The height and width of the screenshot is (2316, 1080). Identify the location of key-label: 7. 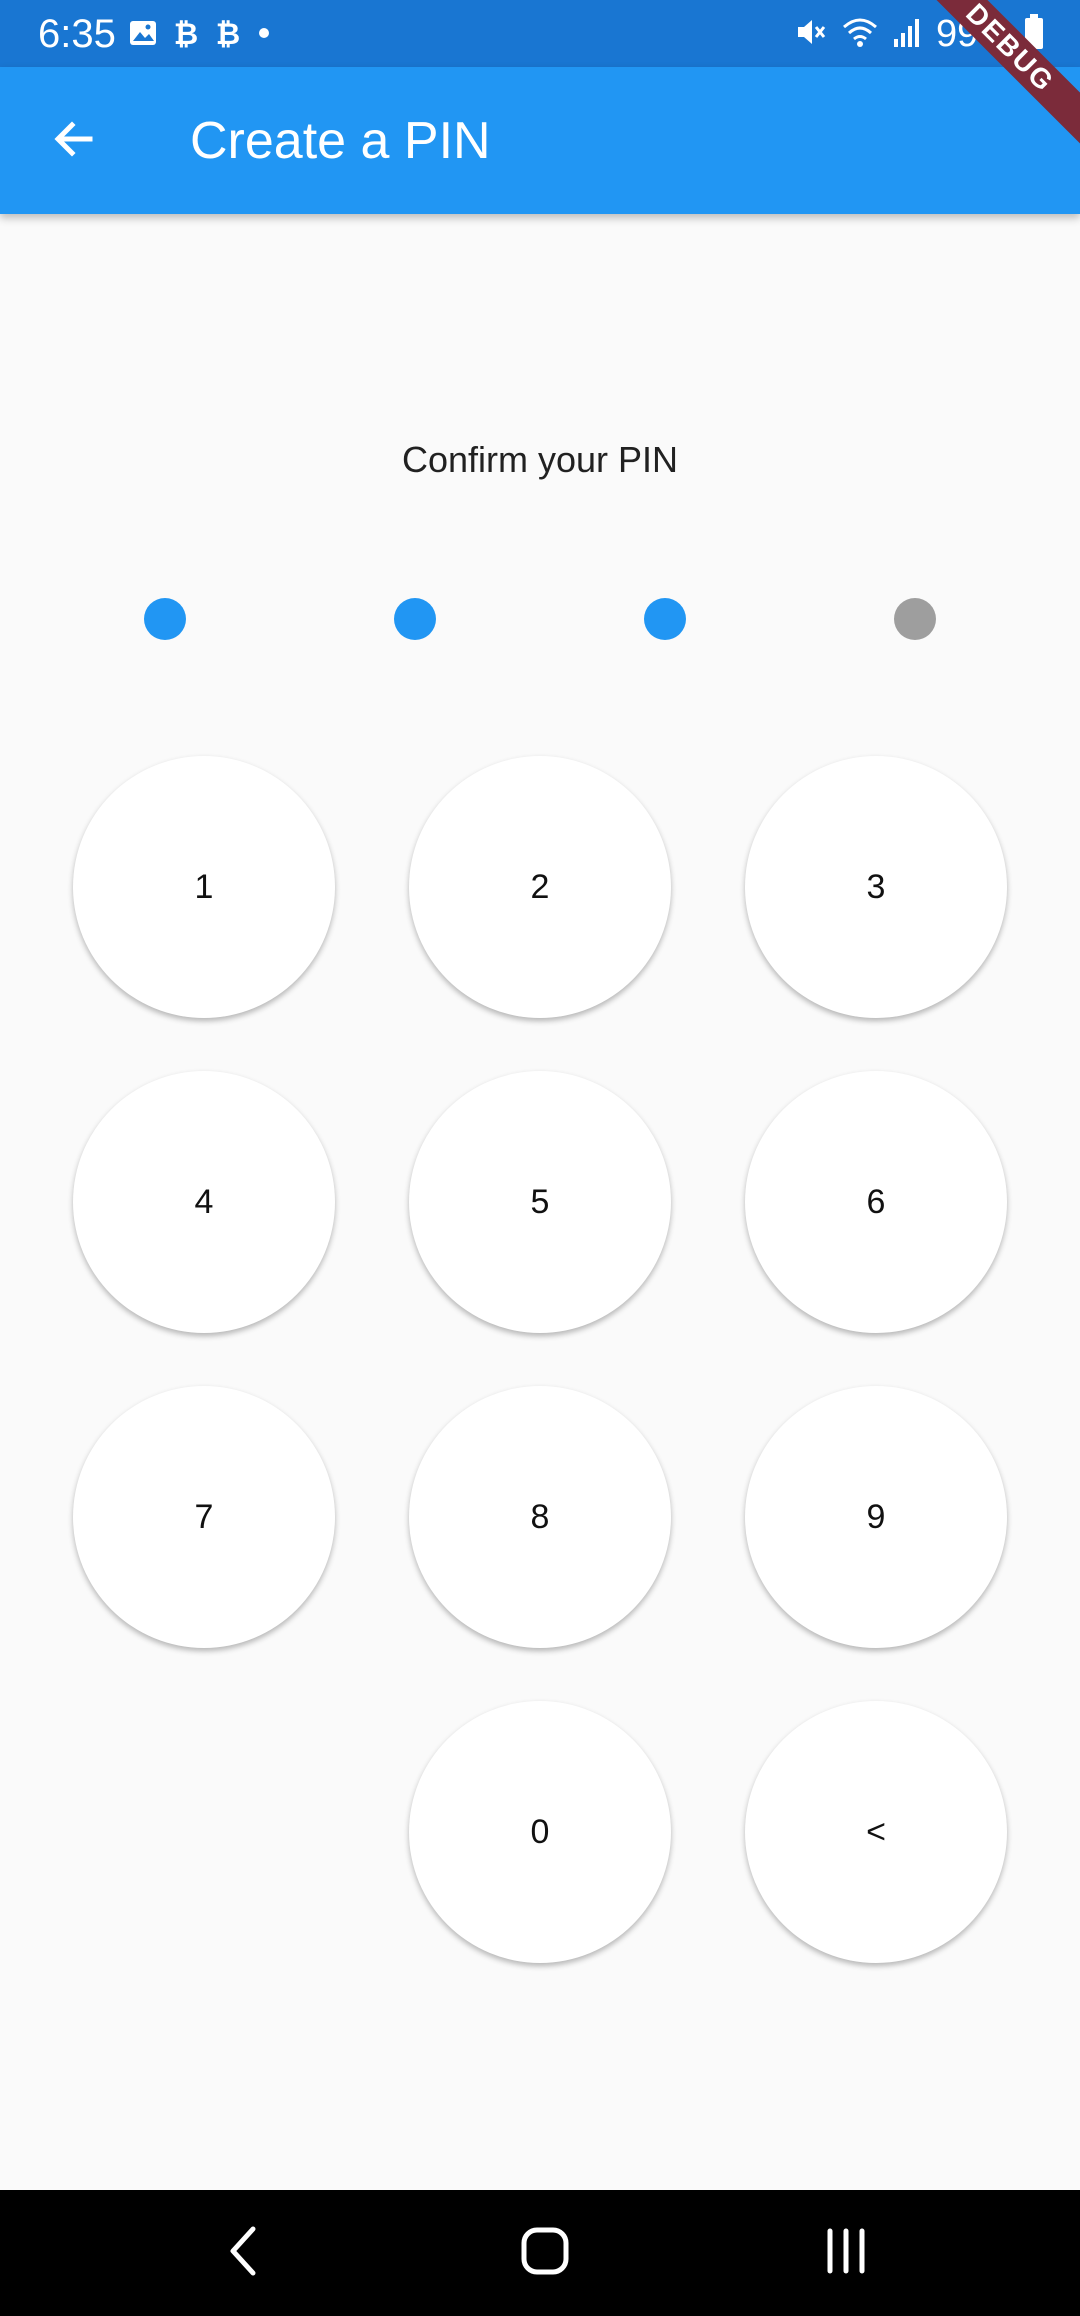
(204, 1516).